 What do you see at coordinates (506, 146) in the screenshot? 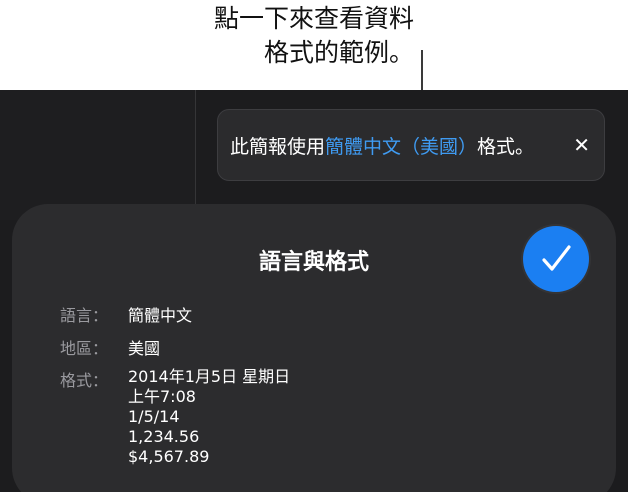
I see `banner-suffix: 格式。` at bounding box center [506, 146].